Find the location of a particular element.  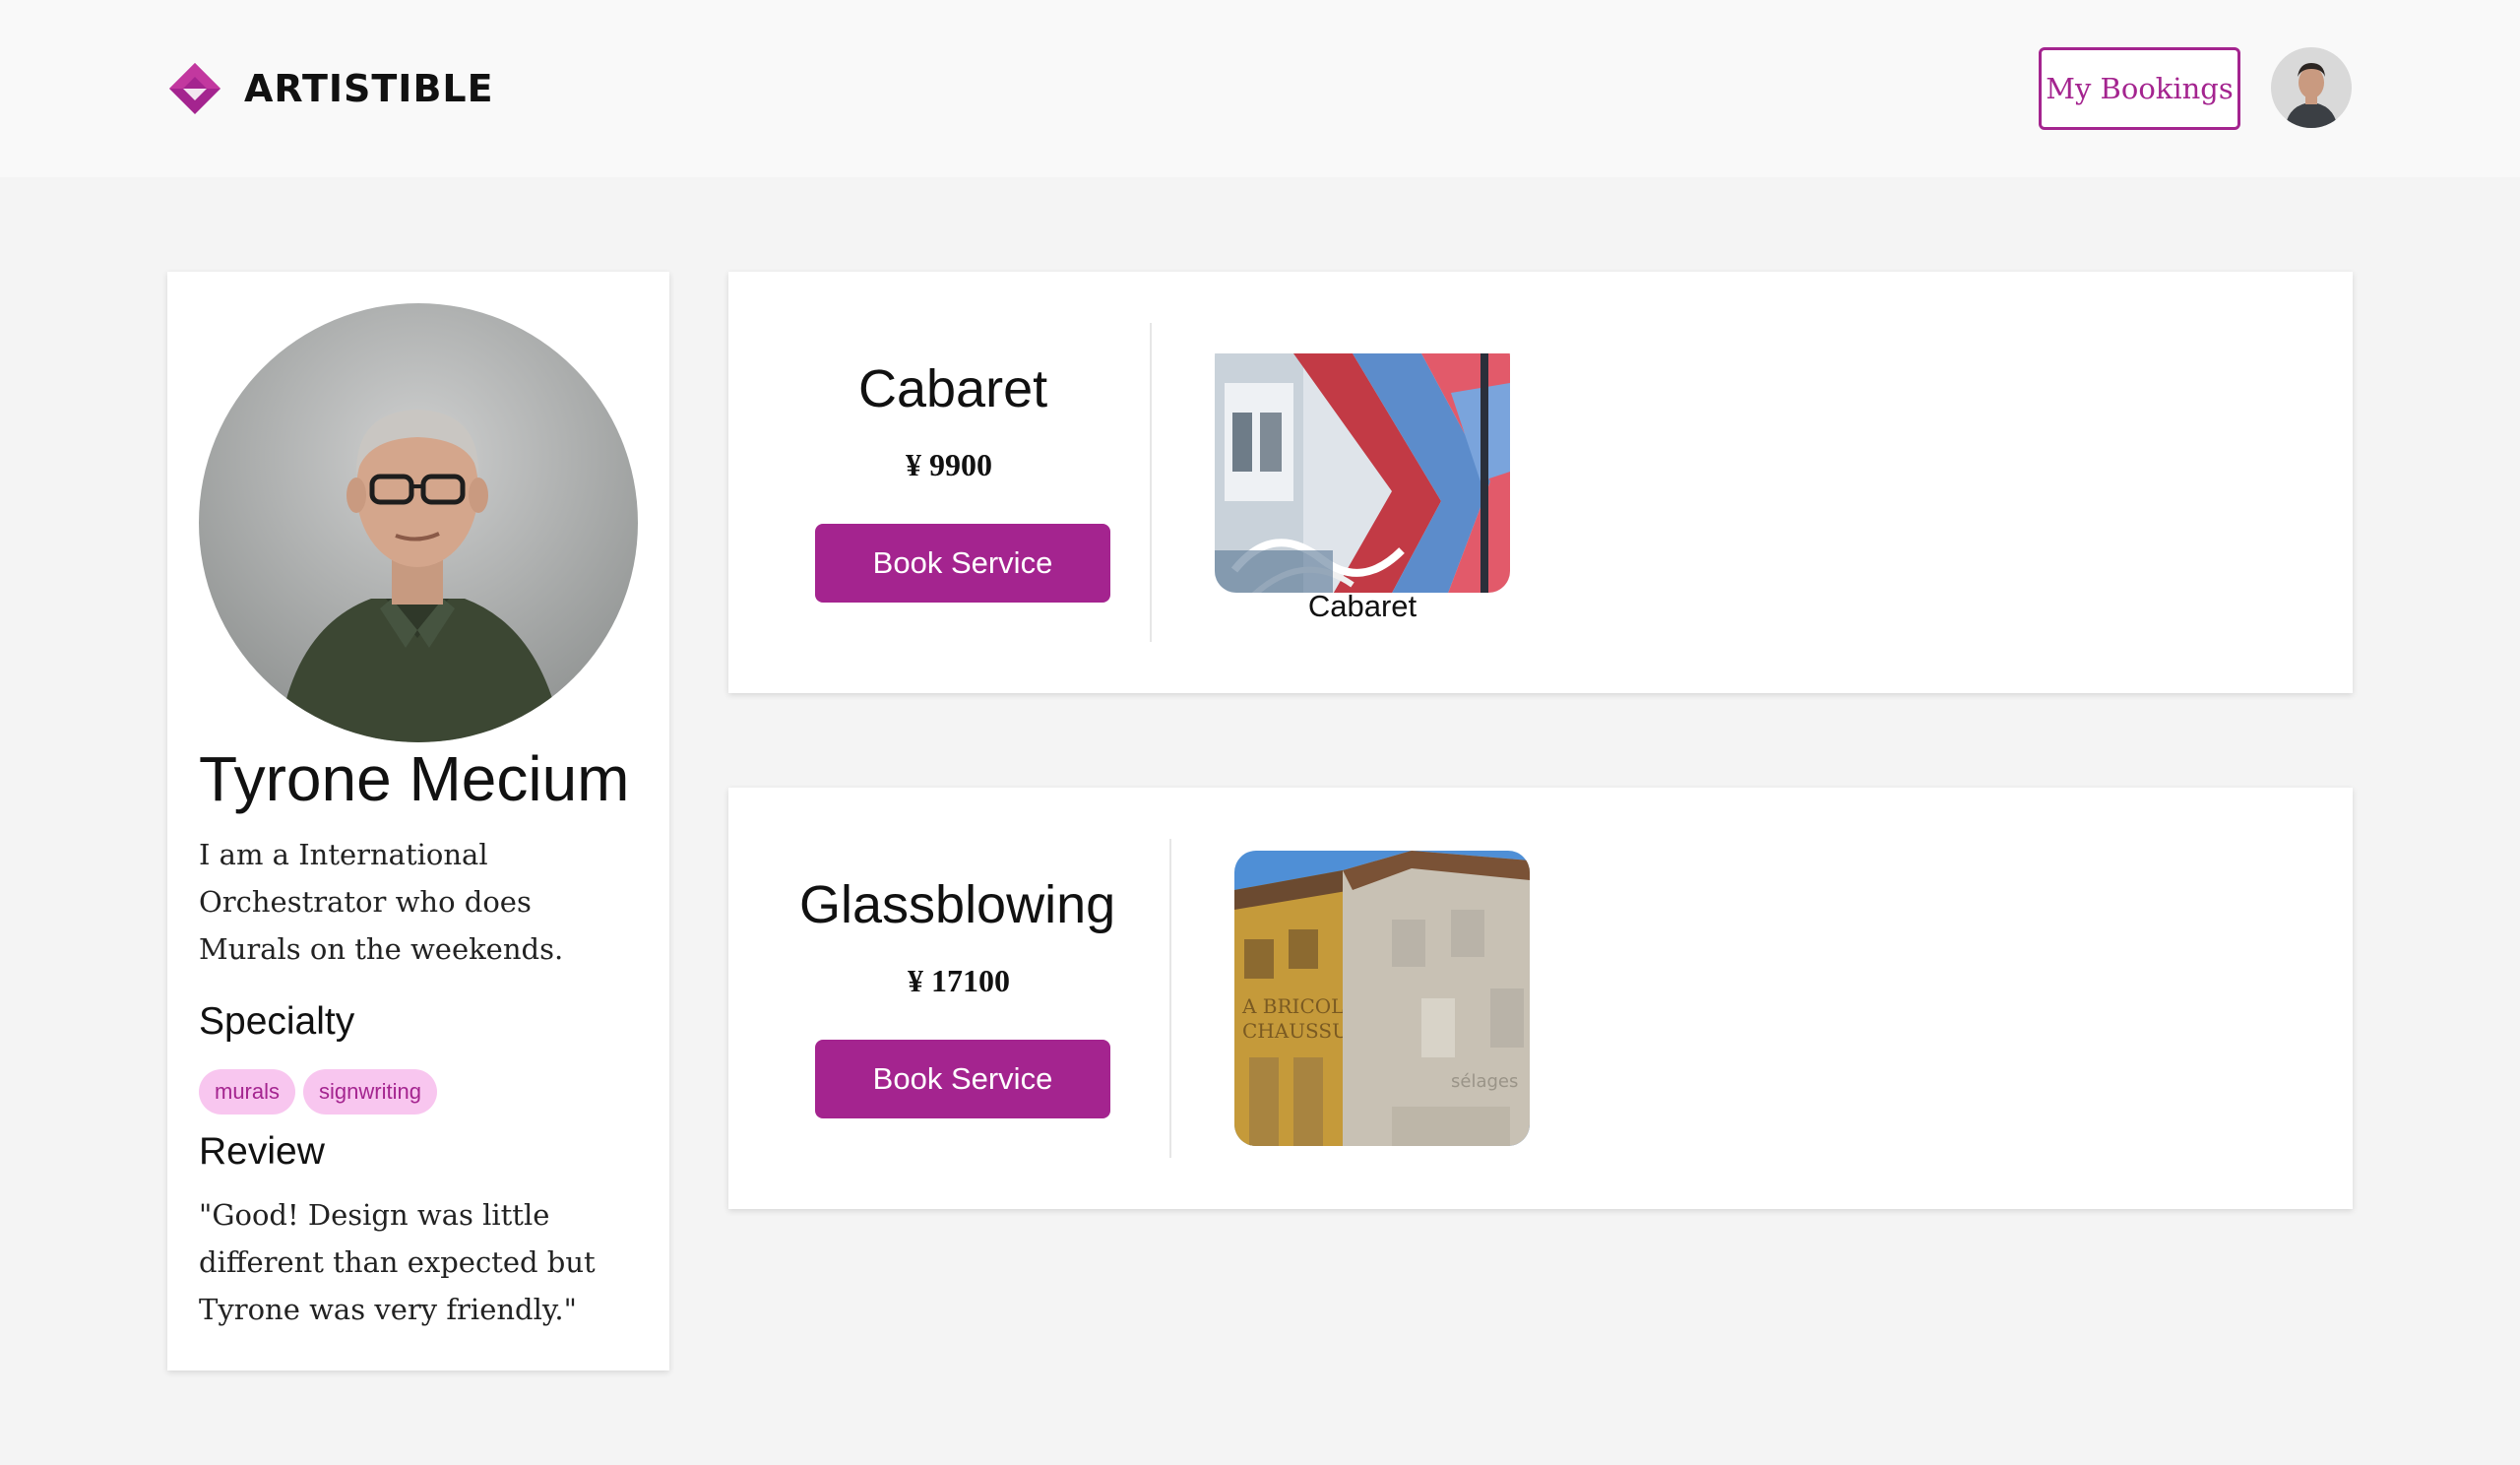

service-image is located at coordinates (1362, 464).